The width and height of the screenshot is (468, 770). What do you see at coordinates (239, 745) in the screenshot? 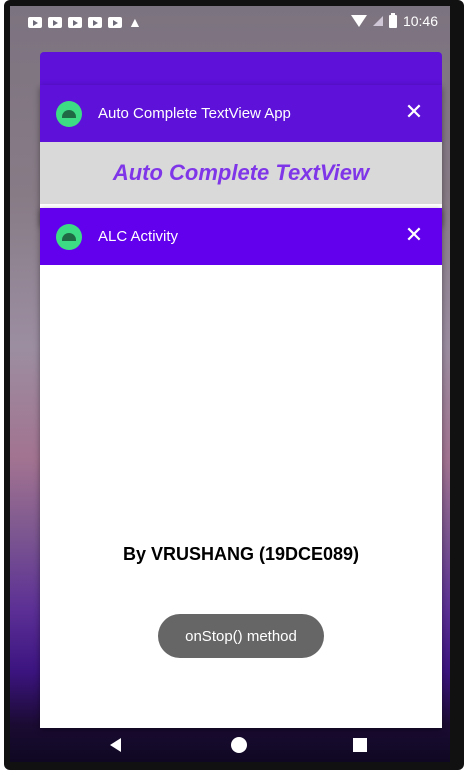
I see `home-icon` at bounding box center [239, 745].